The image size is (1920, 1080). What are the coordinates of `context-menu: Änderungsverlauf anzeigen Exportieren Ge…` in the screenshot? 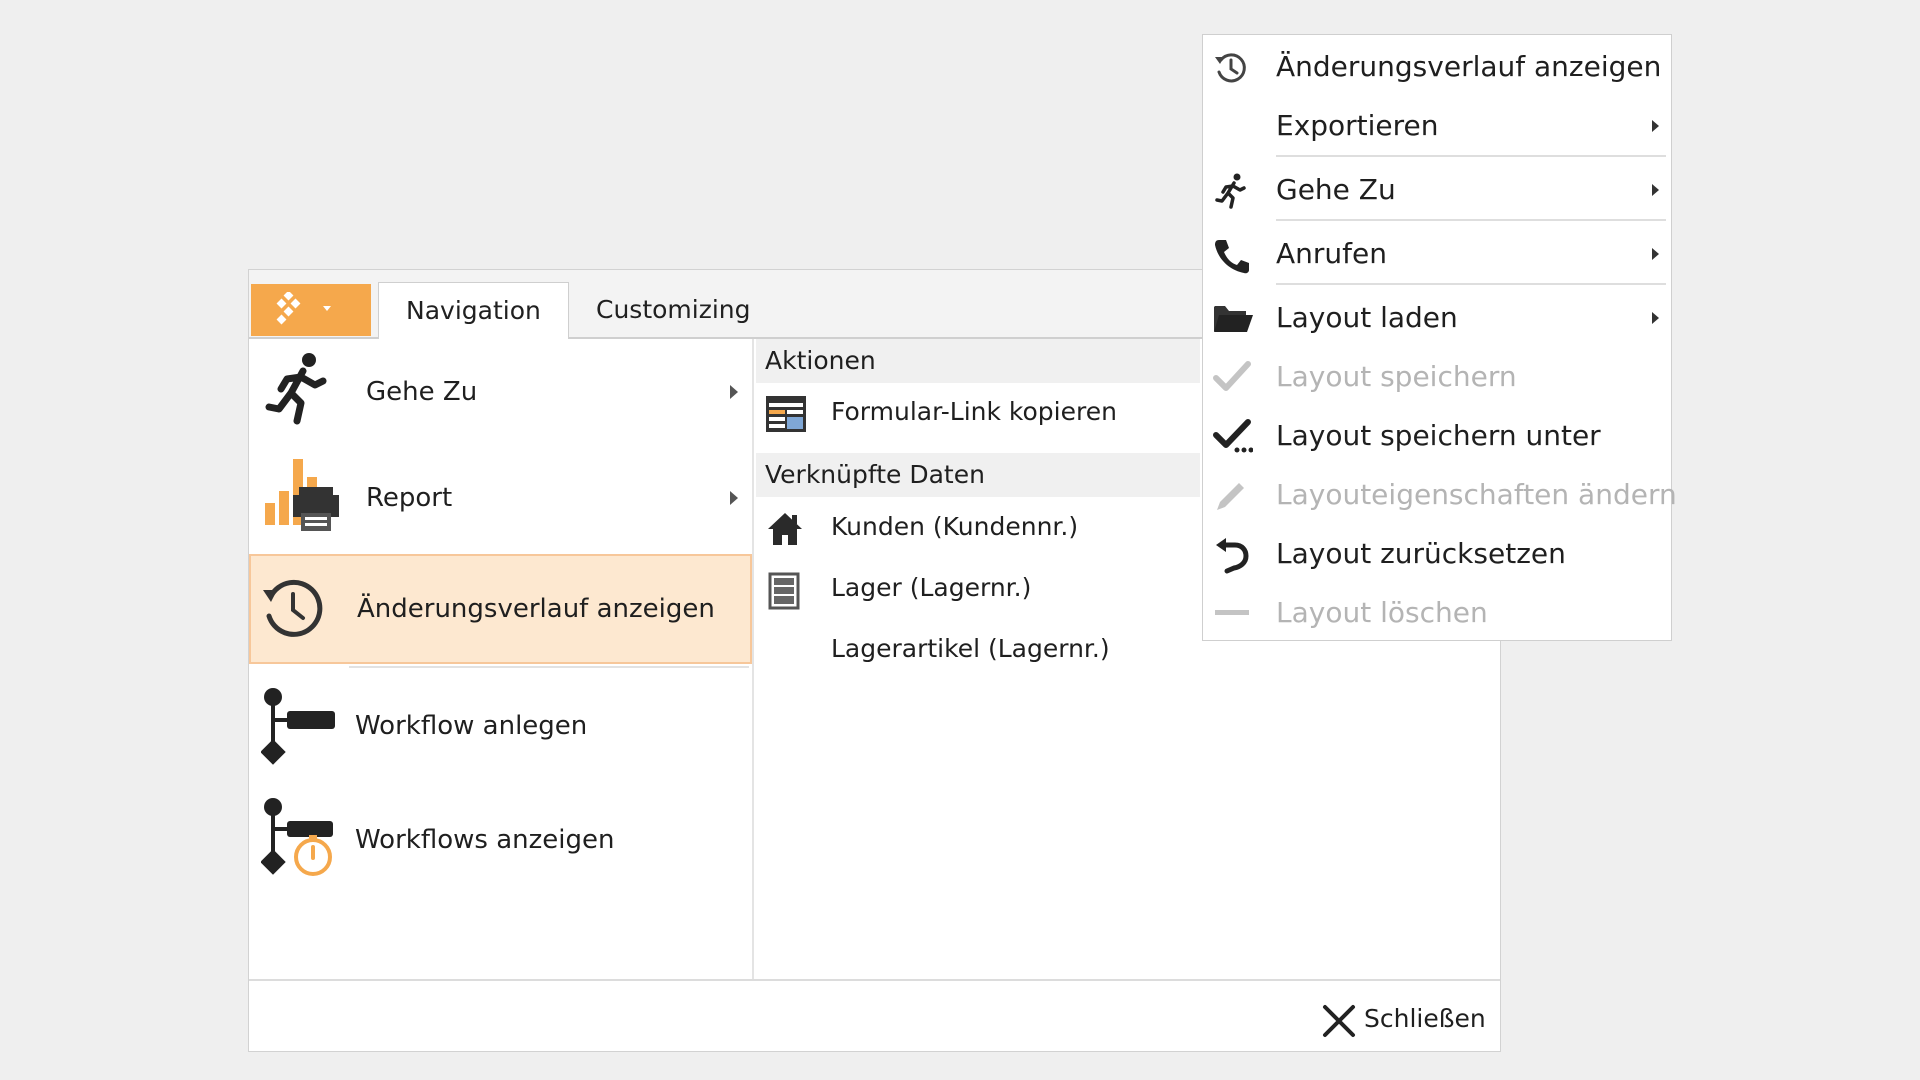 It's located at (1439, 337).